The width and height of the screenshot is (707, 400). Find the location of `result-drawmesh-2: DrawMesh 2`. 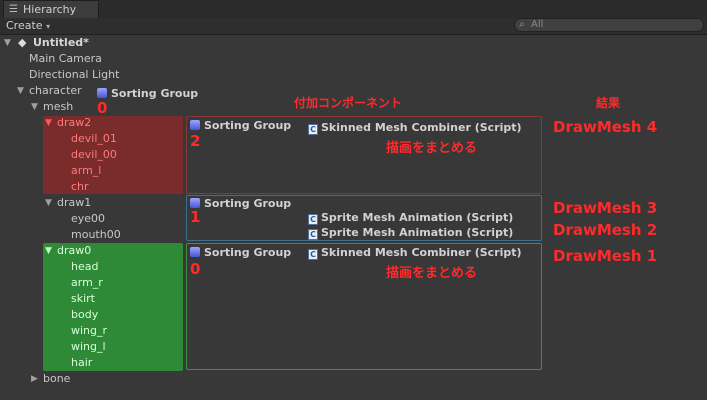

result-drawmesh-2: DrawMesh 2 is located at coordinates (605, 230).